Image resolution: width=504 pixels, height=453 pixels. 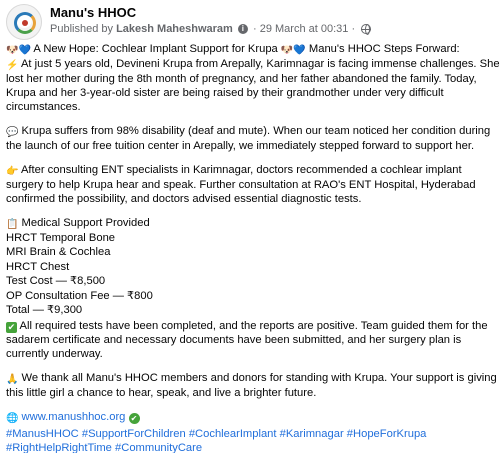 What do you see at coordinates (58, 252) in the screenshot?
I see `list-item: MRI Brain & Cochlea` at bounding box center [58, 252].